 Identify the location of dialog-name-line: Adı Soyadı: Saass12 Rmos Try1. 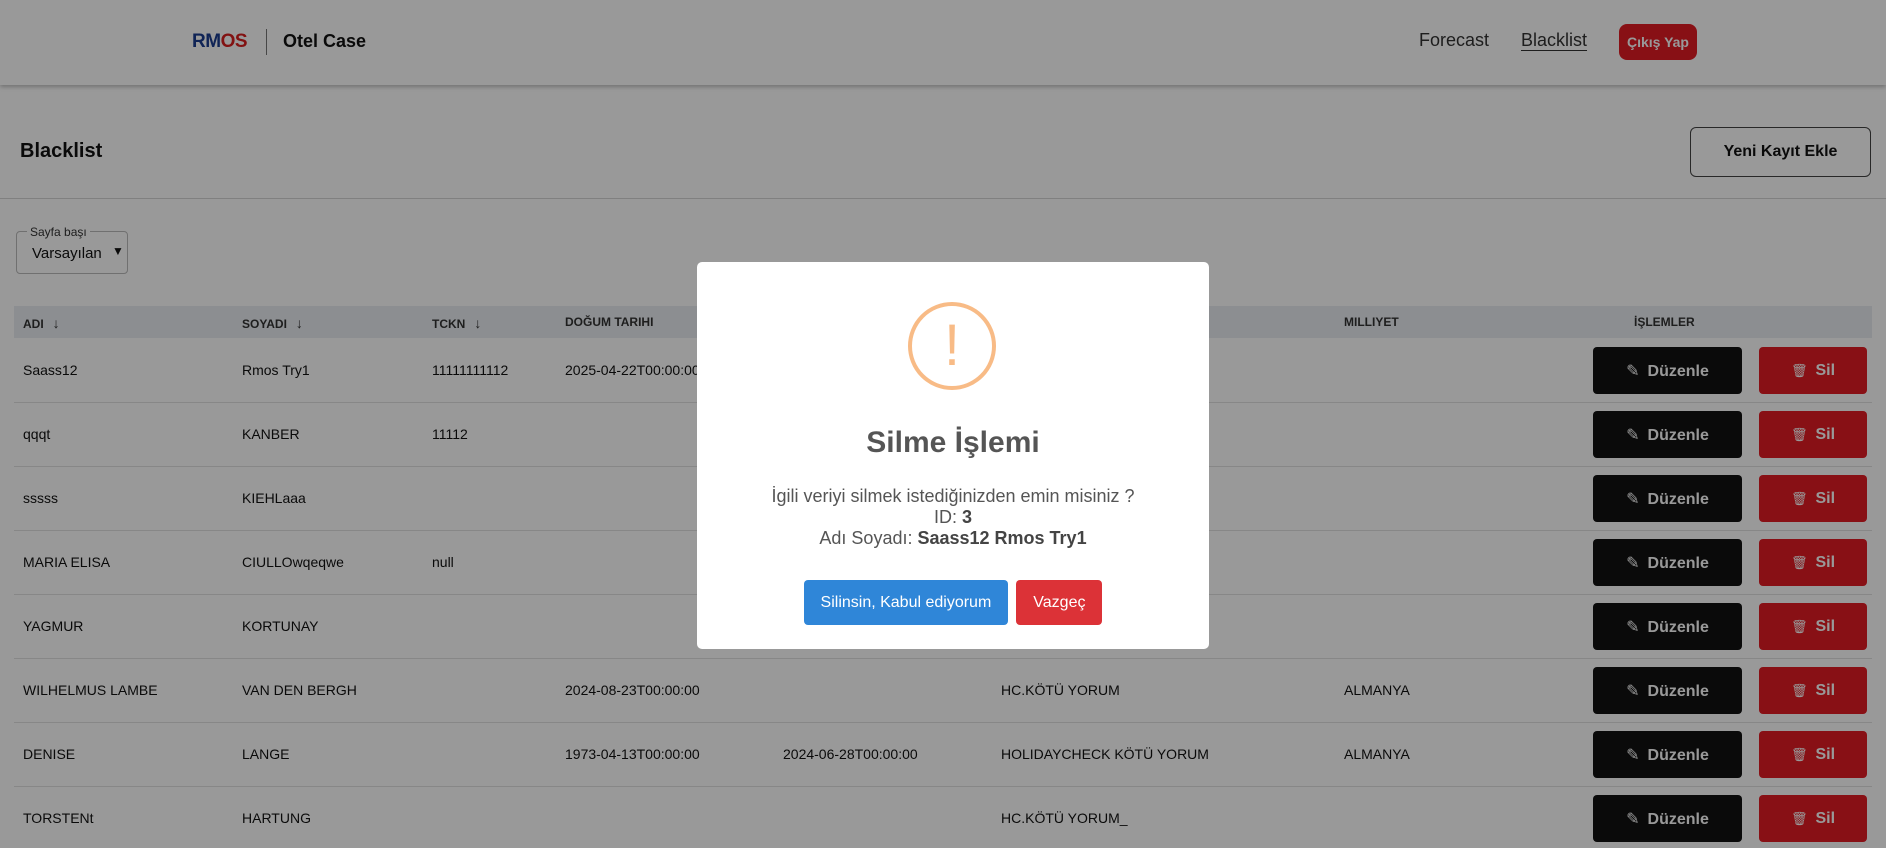
(953, 538).